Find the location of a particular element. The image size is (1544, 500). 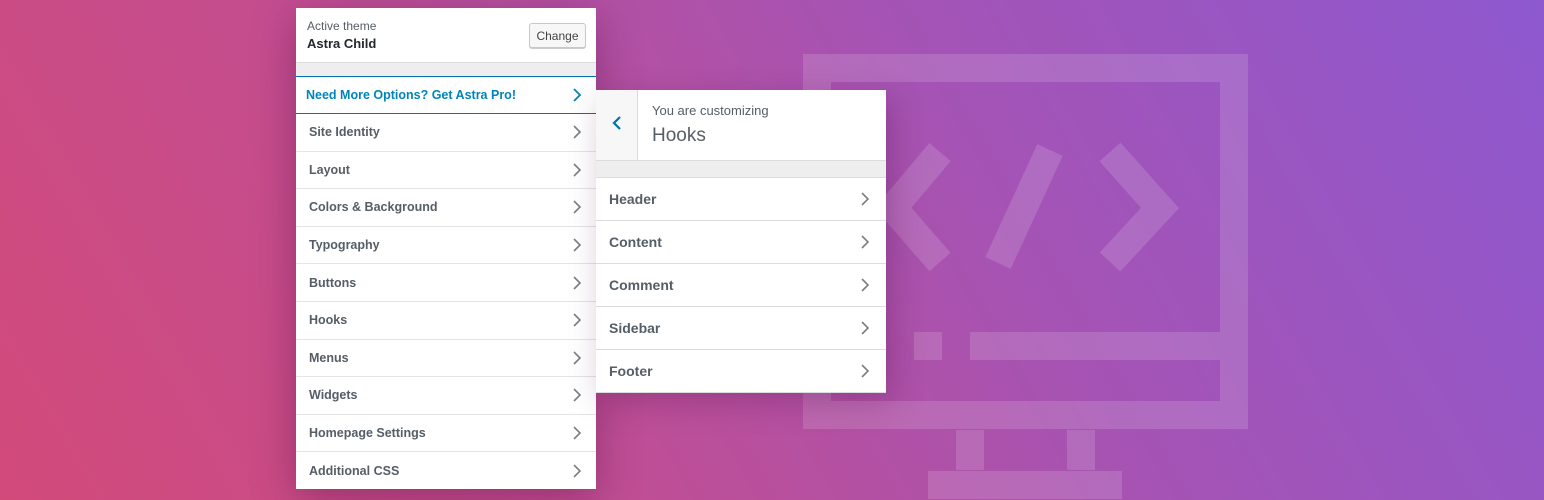

hook-item-comment: Comment is located at coordinates (741, 285).